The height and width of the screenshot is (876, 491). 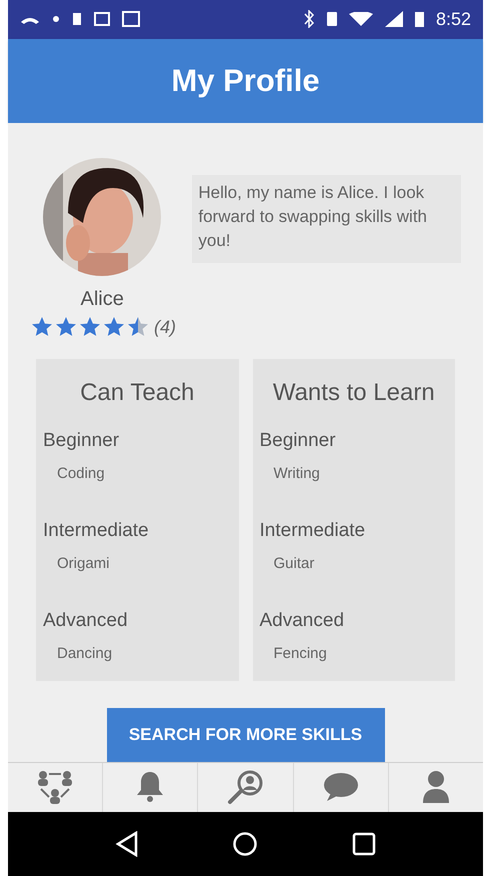 I want to click on skill-name: Coding, so click(x=81, y=474).